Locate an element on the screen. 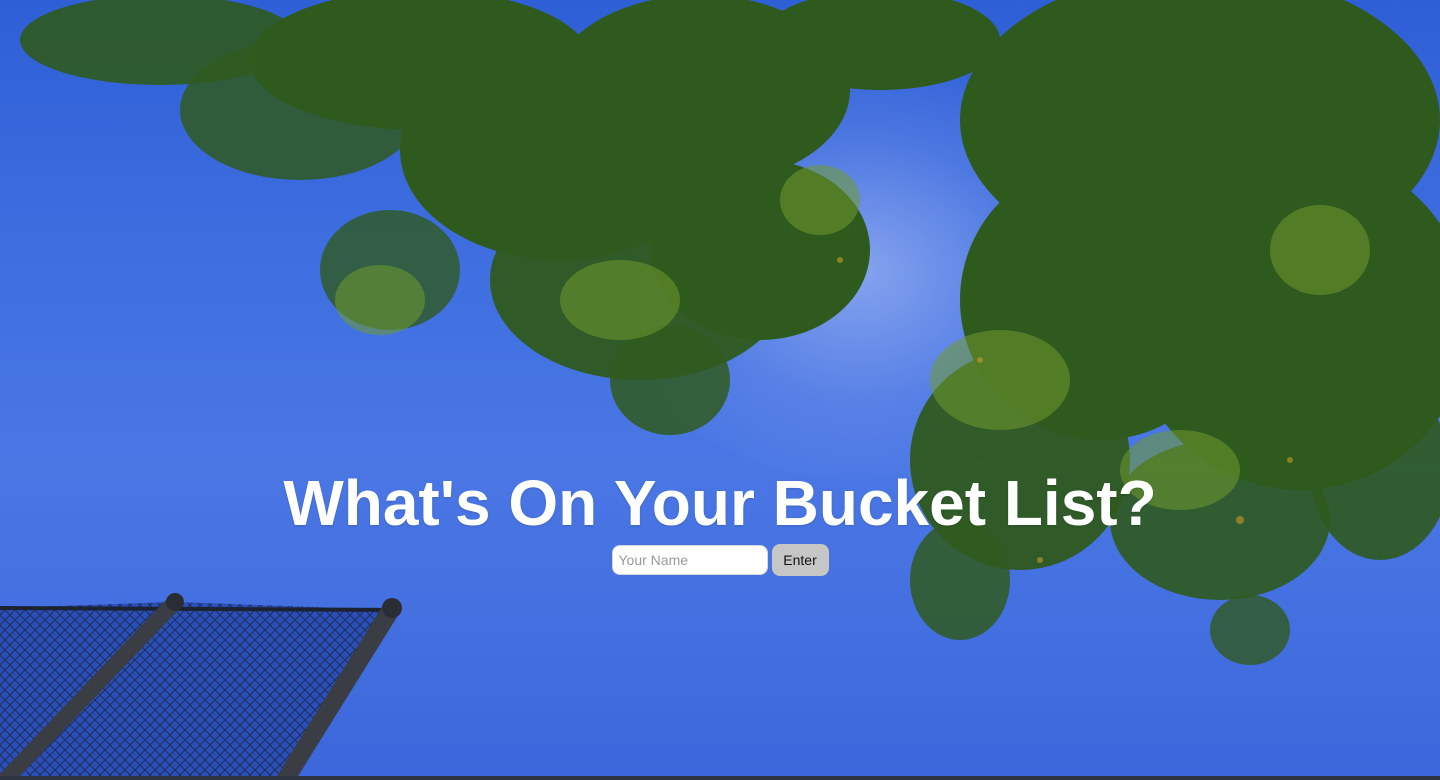 This screenshot has height=780, width=1440. name-input is located at coordinates (689, 560).